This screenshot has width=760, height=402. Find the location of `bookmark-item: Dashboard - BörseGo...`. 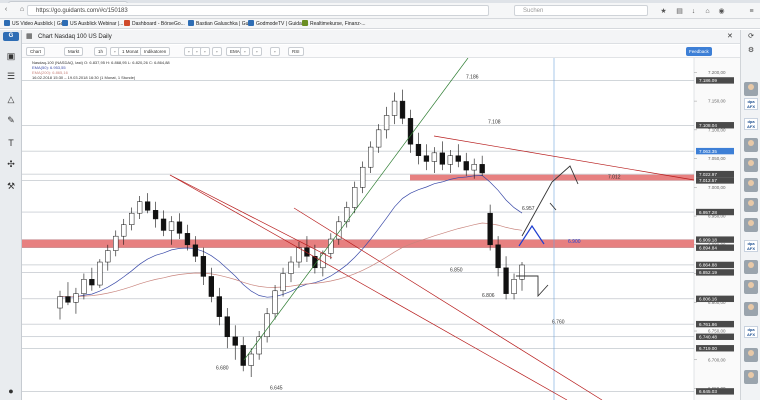

bookmark-item: Dashboard - BörseGo... is located at coordinates (154, 24).